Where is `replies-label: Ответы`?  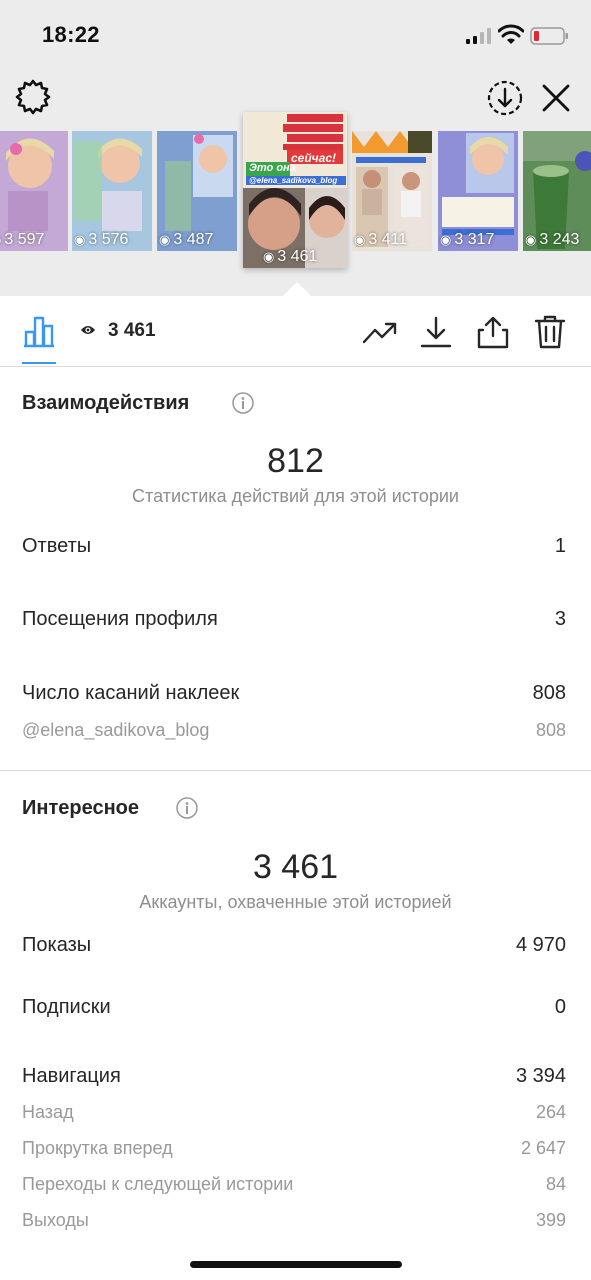
replies-label: Ответы is located at coordinates (57, 546).